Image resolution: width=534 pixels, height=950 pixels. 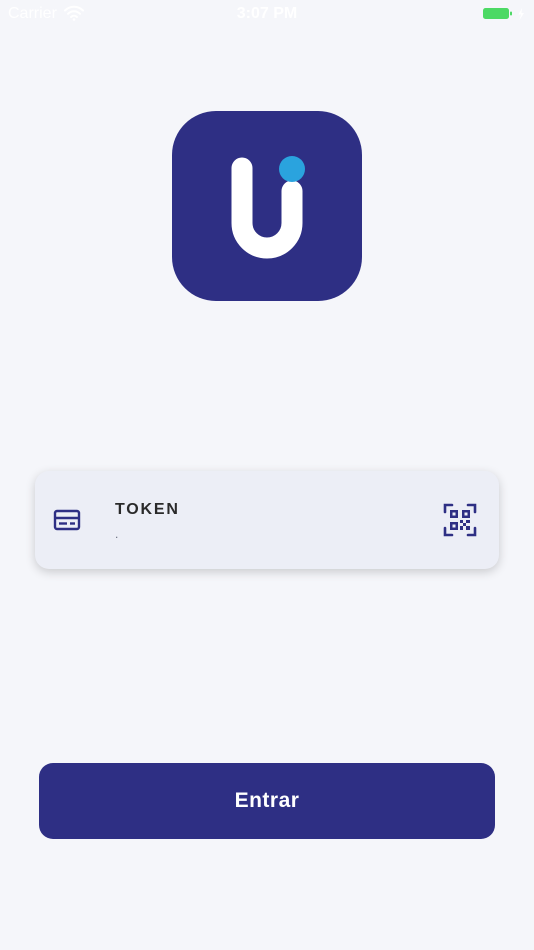 I want to click on app-logo-icon, so click(x=268, y=207).